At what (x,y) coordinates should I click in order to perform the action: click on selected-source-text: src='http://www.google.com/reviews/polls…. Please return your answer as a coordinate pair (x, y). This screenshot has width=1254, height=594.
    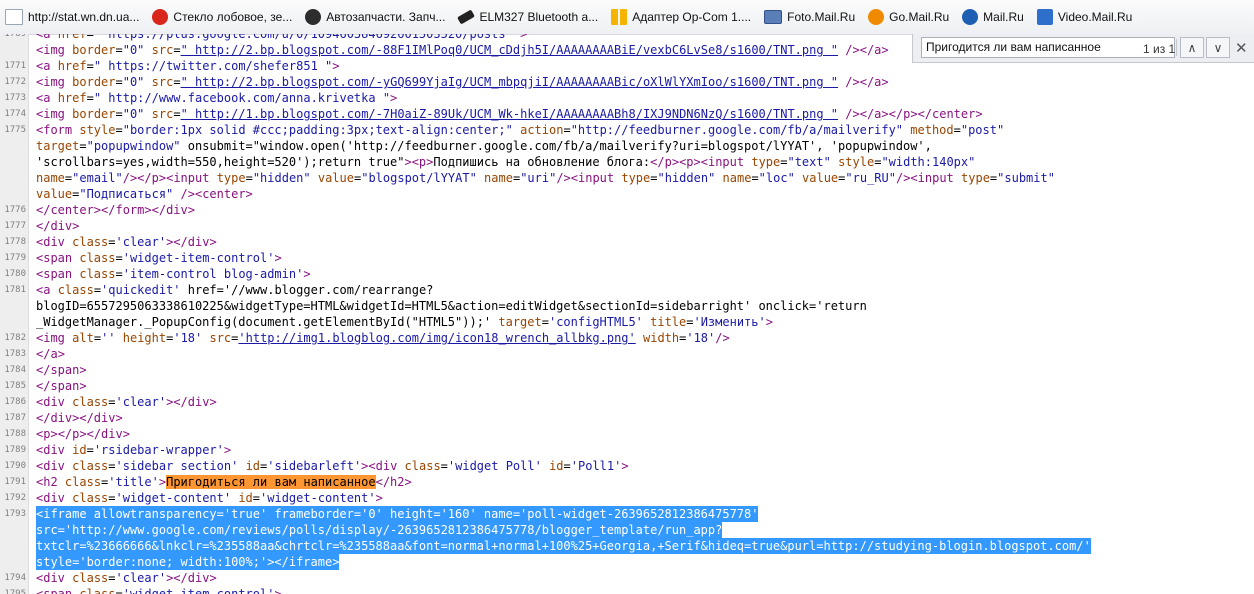
    Looking at the image, I should click on (379, 530).